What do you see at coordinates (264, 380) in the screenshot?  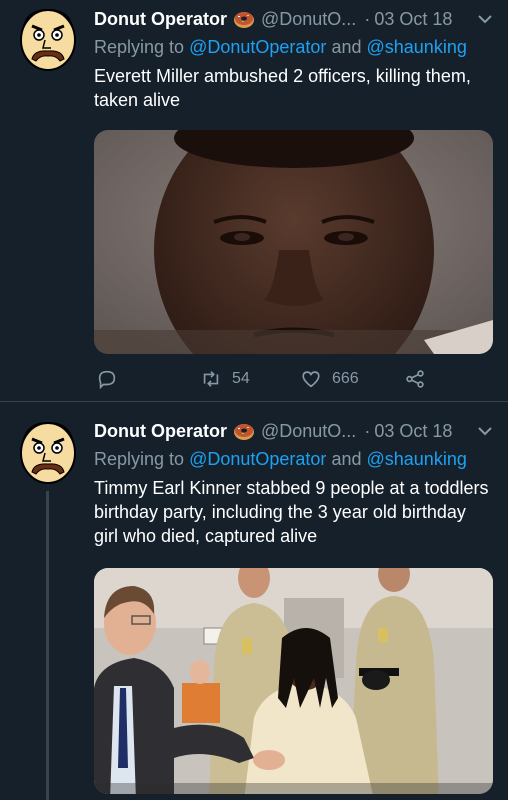 I see `tweet-actions: 54 666` at bounding box center [264, 380].